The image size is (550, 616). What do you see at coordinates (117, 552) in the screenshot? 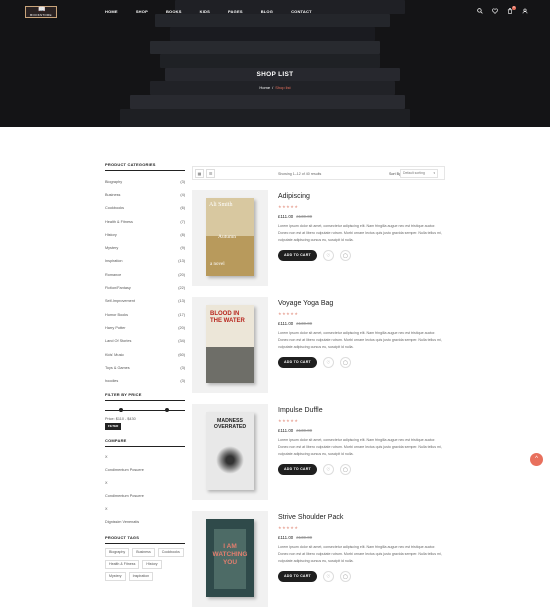
I see `tag-item: Biography` at bounding box center [117, 552].